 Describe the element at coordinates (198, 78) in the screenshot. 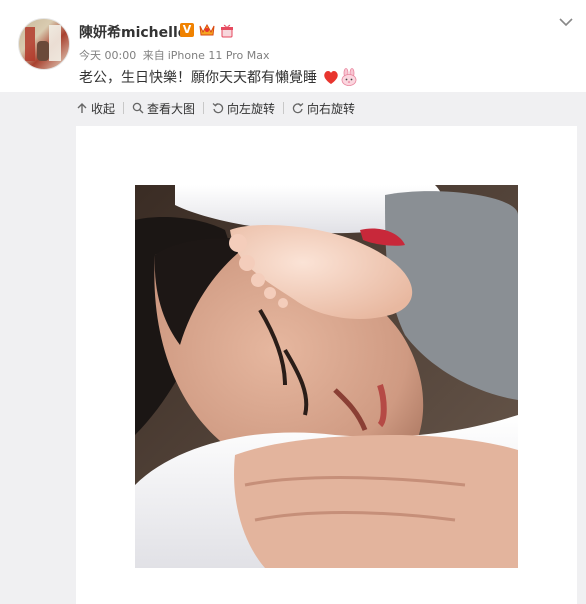

I see `post-text-content: 老公，生日快樂！願你天天都有懶覺睡` at that location.